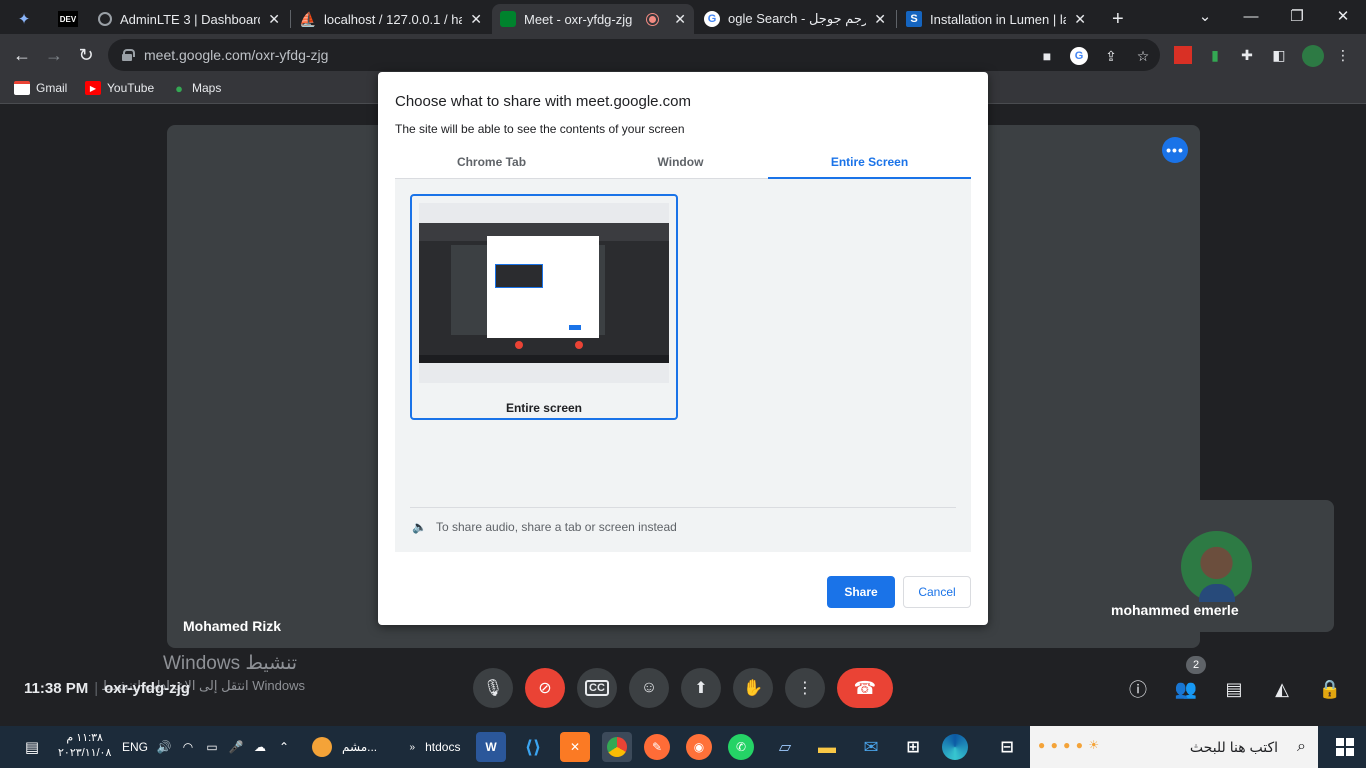 The image size is (1366, 768). What do you see at coordinates (1175, 610) in the screenshot?
I see `self-name: mohammed emerle` at bounding box center [1175, 610].